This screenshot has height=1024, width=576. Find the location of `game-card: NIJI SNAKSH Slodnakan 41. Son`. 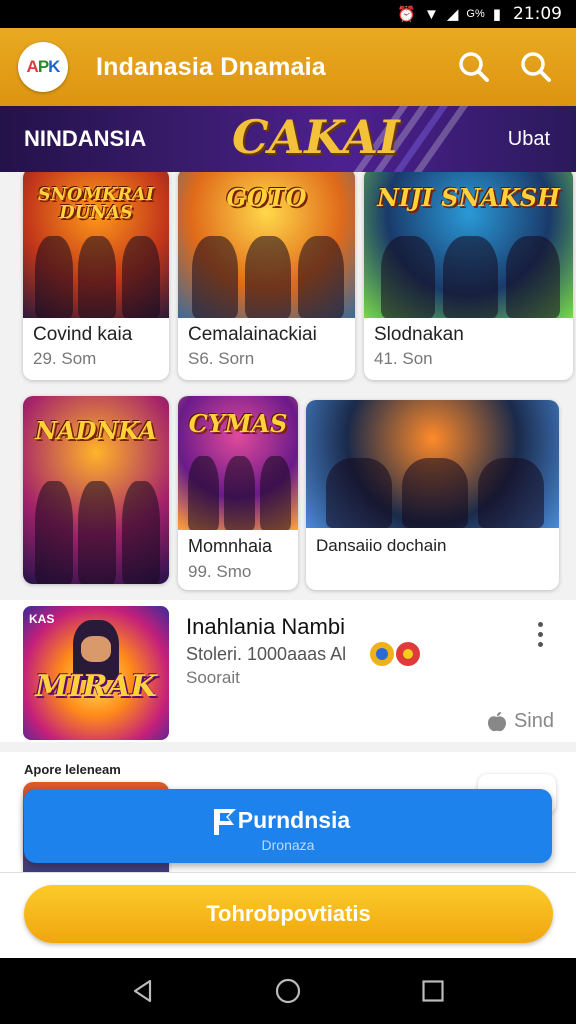

game-card: NIJI SNAKSH Slodnakan 41. Son is located at coordinates (468, 276).